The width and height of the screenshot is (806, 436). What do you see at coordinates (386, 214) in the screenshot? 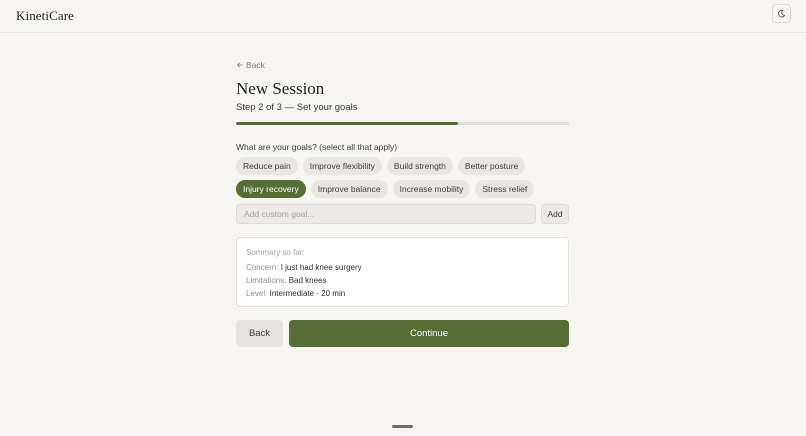
I see `custom-goal-input` at bounding box center [386, 214].